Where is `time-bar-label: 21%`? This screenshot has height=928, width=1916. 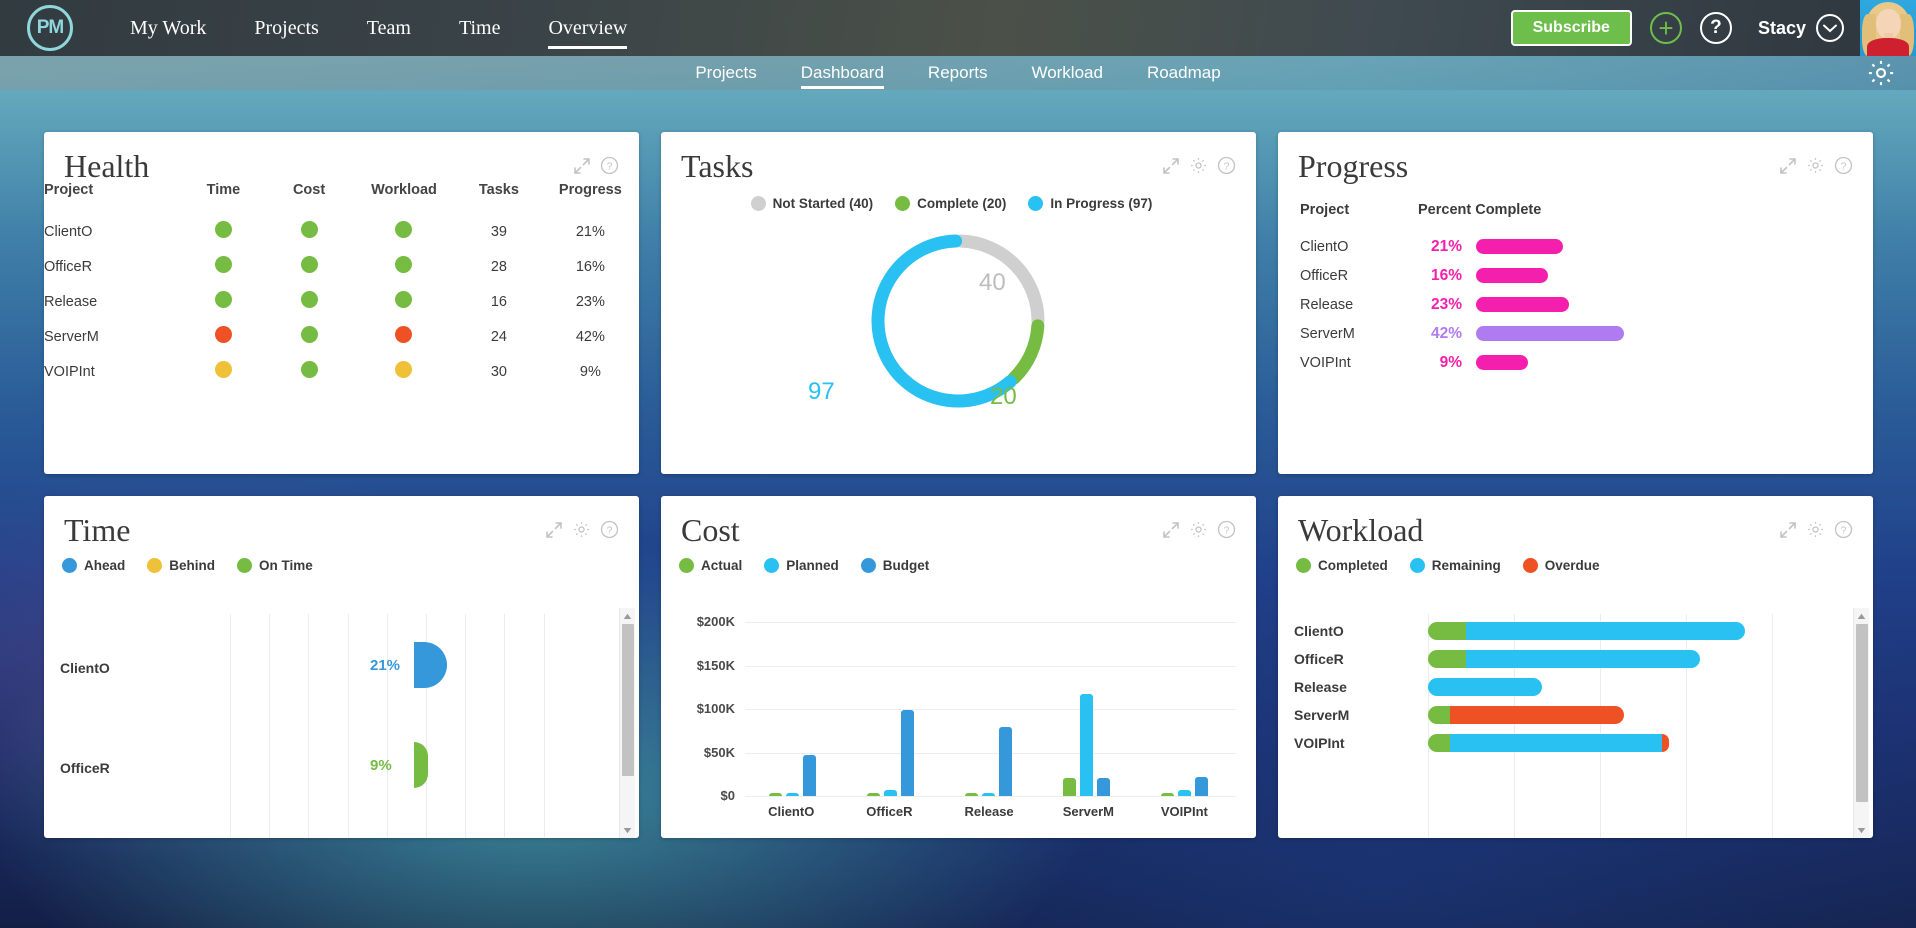 time-bar-label: 21% is located at coordinates (385, 665).